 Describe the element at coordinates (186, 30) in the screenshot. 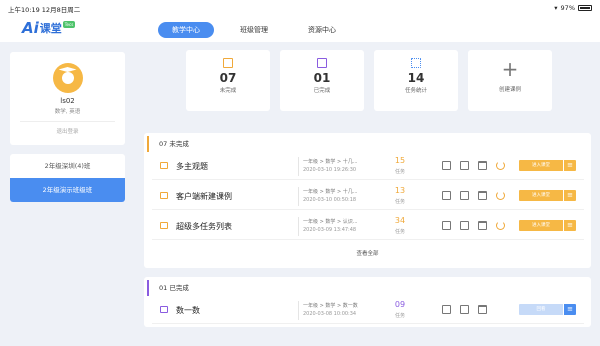

I see `tab-teaching-center: 教学中心` at that location.